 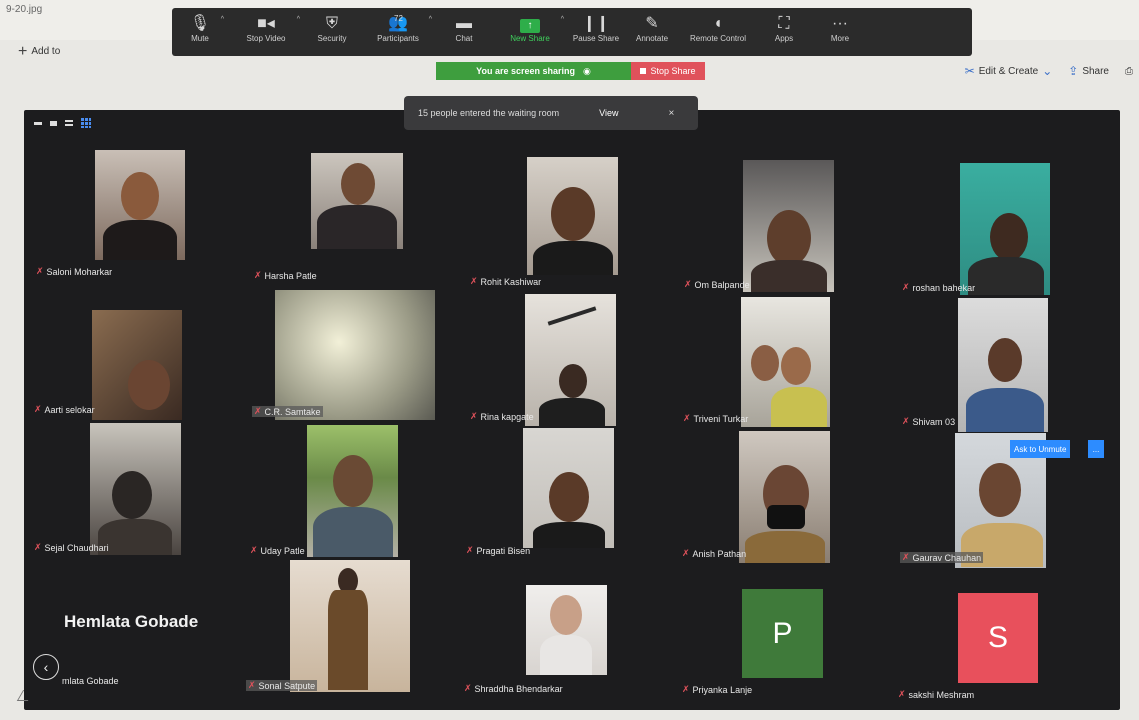 What do you see at coordinates (24, 9) in the screenshot?
I see `file-name: 9-20.jpg` at bounding box center [24, 9].